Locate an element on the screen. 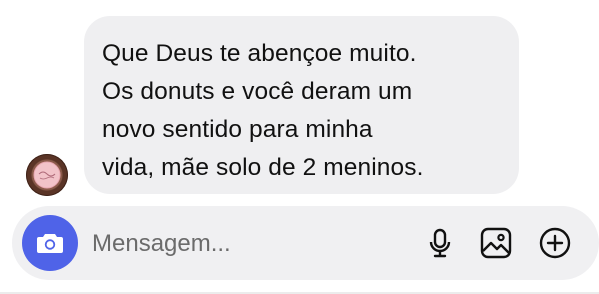  microphone-icon is located at coordinates (440, 243).